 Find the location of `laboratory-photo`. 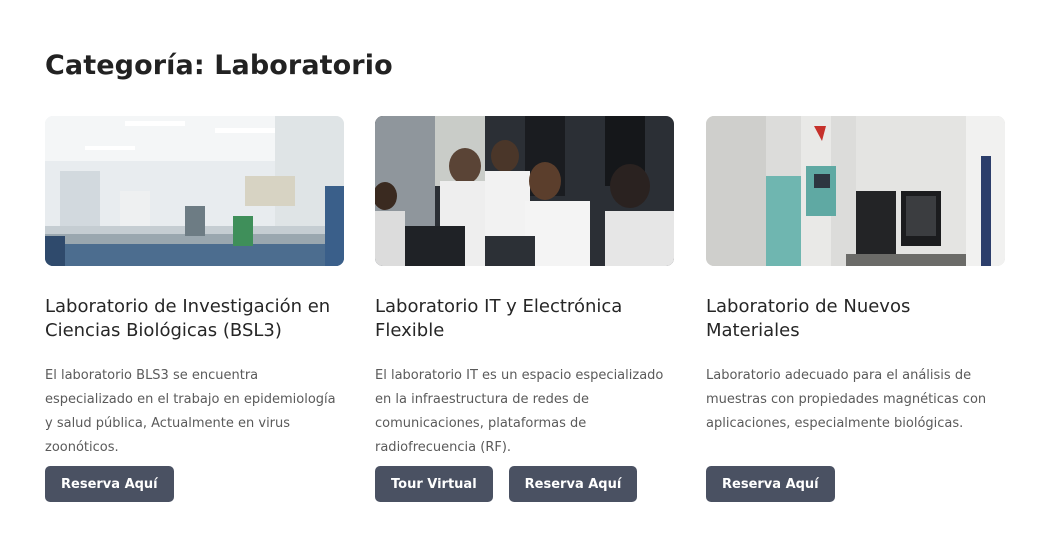

laboratory-photo is located at coordinates (194, 191).